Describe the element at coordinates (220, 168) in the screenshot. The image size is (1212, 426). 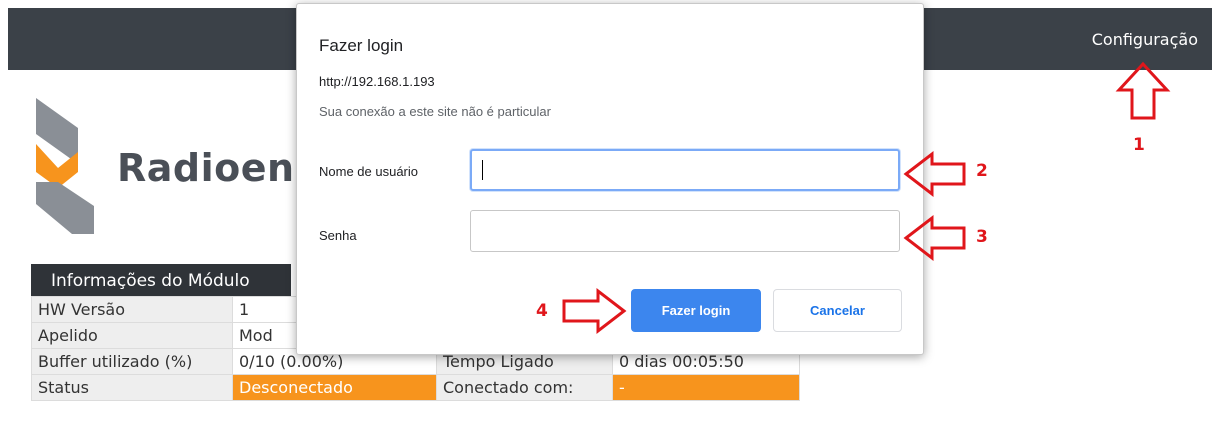
I see `brand-name: Radioeng` at that location.